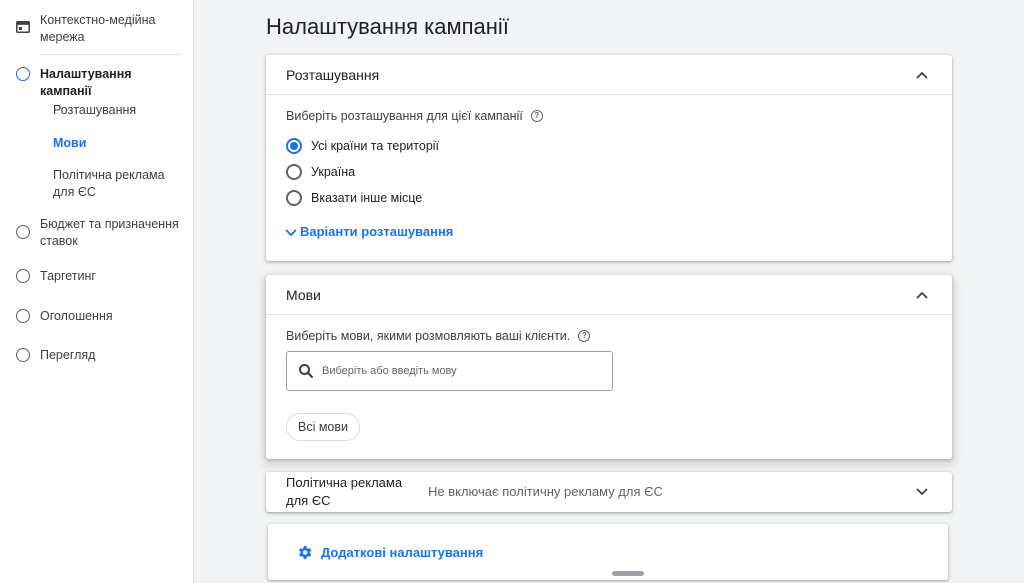 Image resolution: width=1024 pixels, height=583 pixels. What do you see at coordinates (333, 75) in the screenshot?
I see `location-card-title: Розташування` at bounding box center [333, 75].